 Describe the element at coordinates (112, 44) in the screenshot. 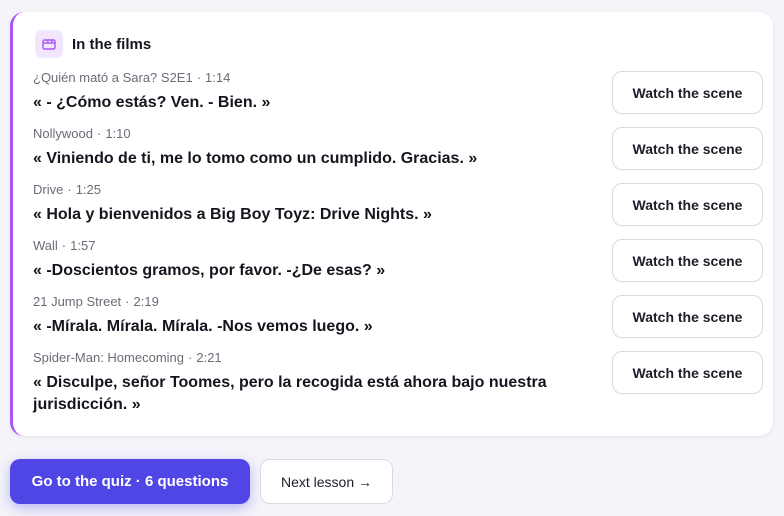

I see `section-title: In the films` at that location.